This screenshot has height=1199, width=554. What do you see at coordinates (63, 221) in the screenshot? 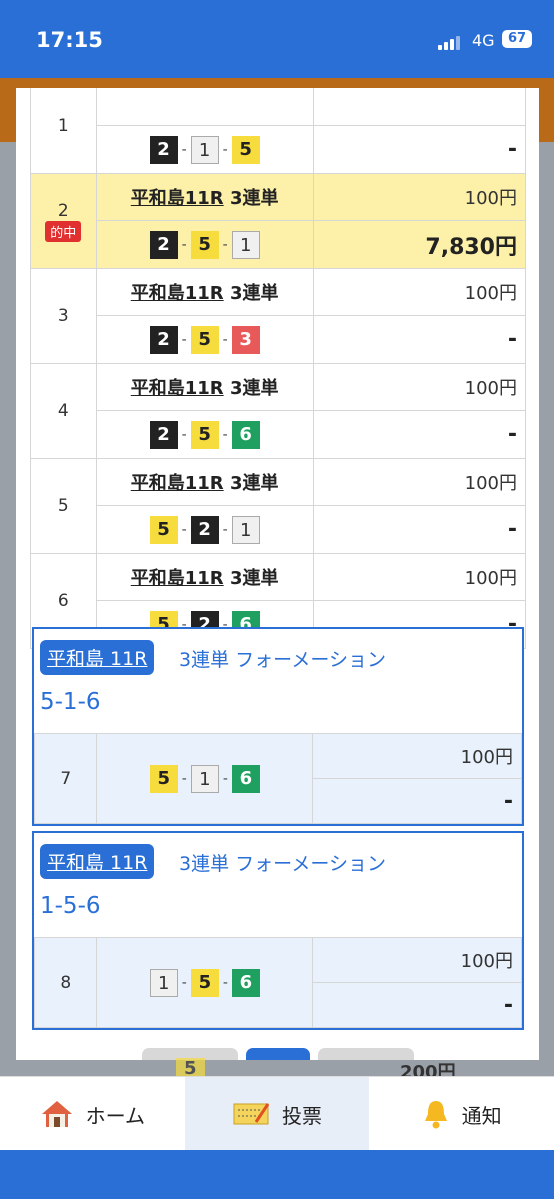
I see `bet-number: 2 的中` at bounding box center [63, 221].